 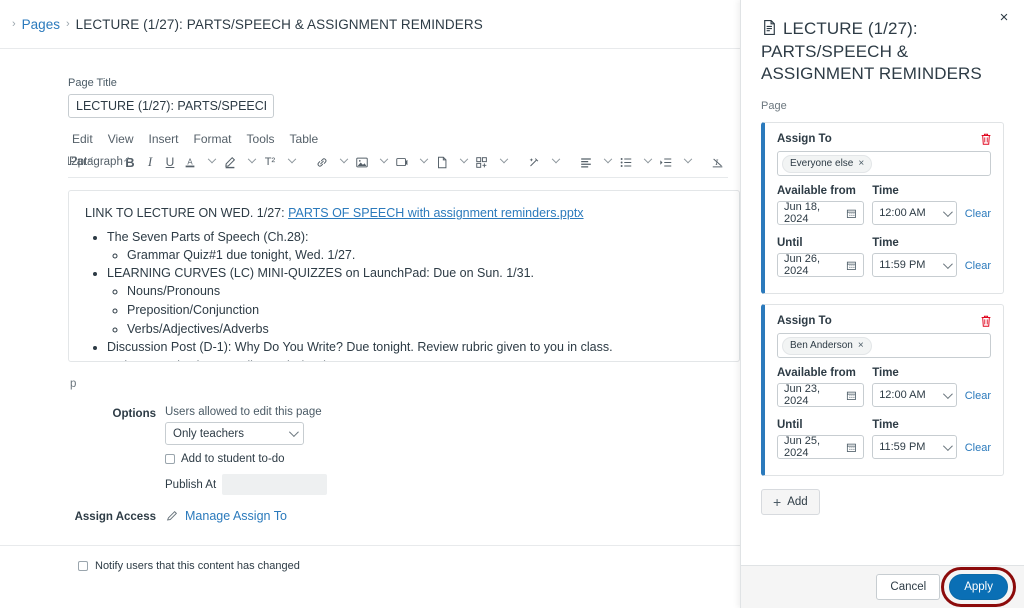 I want to click on cancel-button: Cancel, so click(x=908, y=587).